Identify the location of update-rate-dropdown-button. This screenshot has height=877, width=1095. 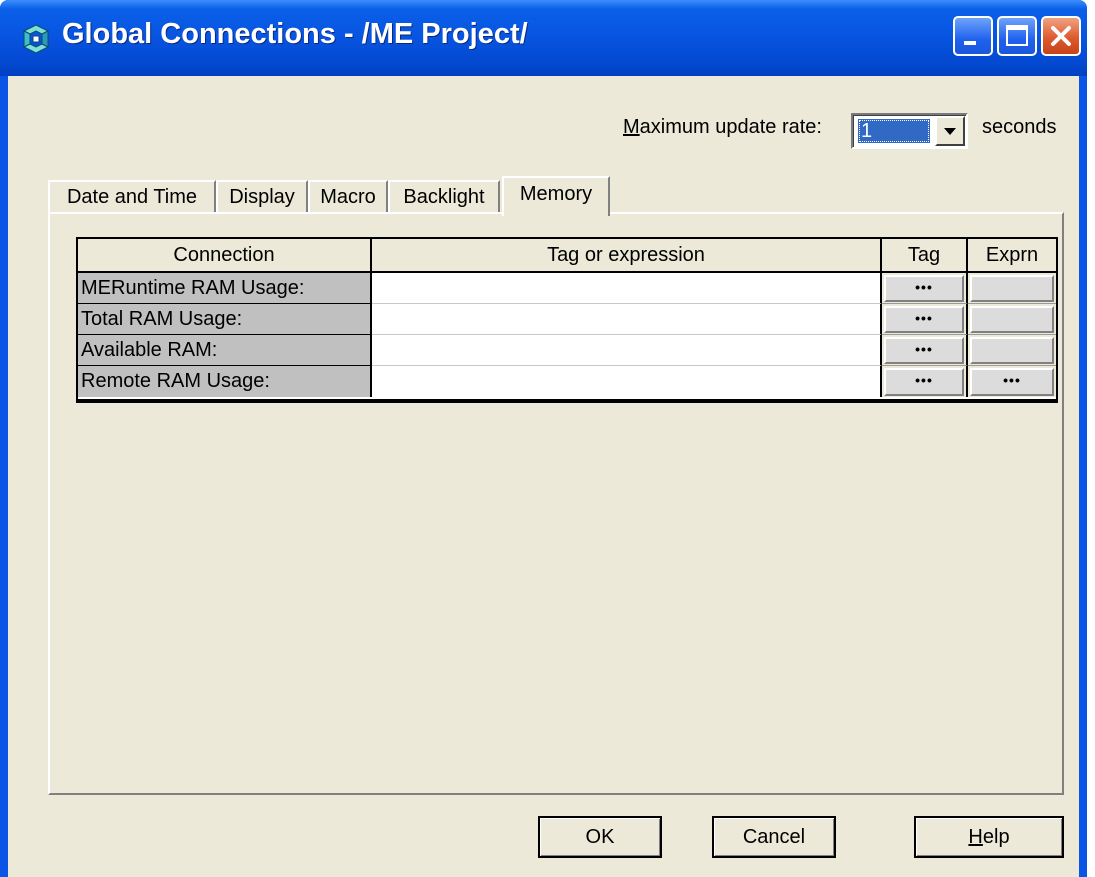
(950, 131).